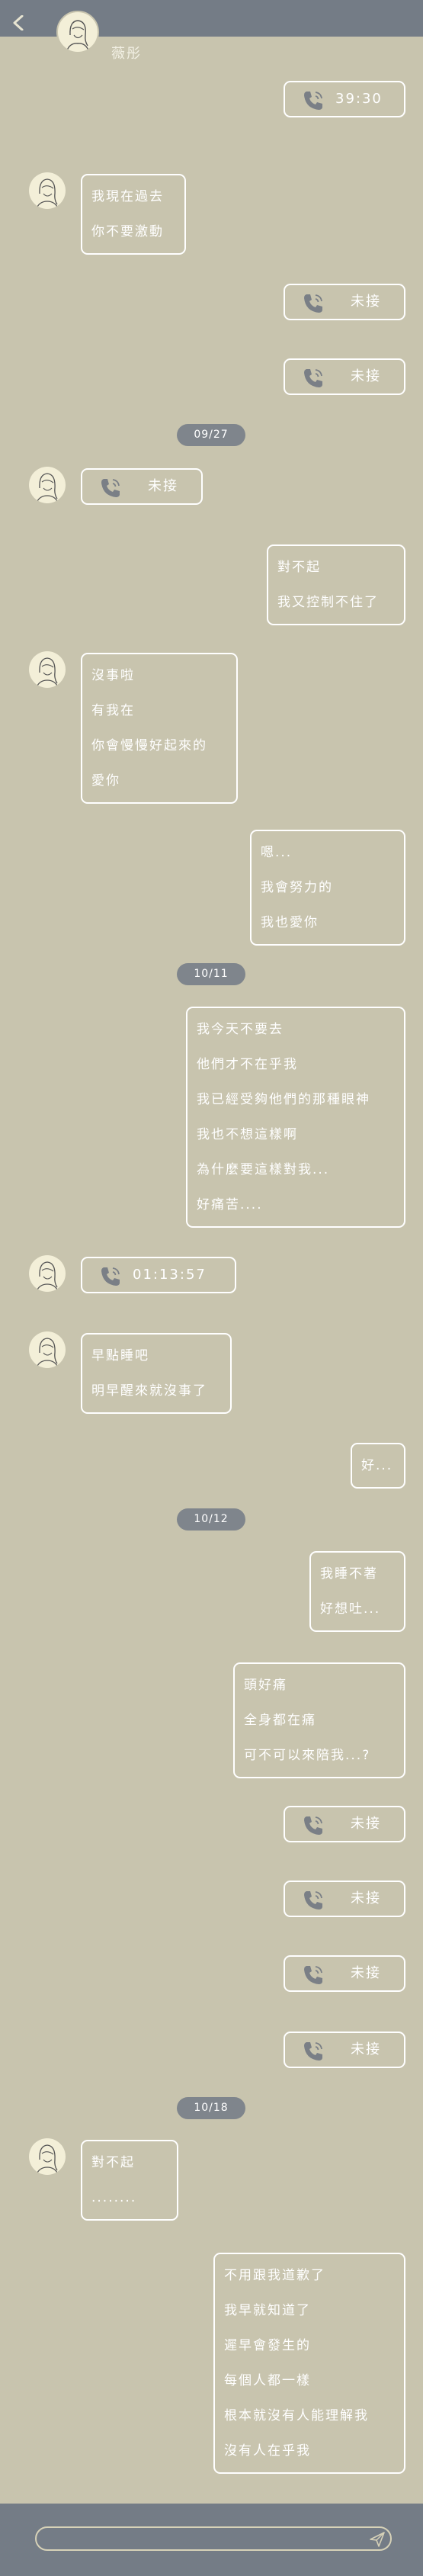  I want to click on message-text-line: 每個人都一樣, so click(267, 2380).